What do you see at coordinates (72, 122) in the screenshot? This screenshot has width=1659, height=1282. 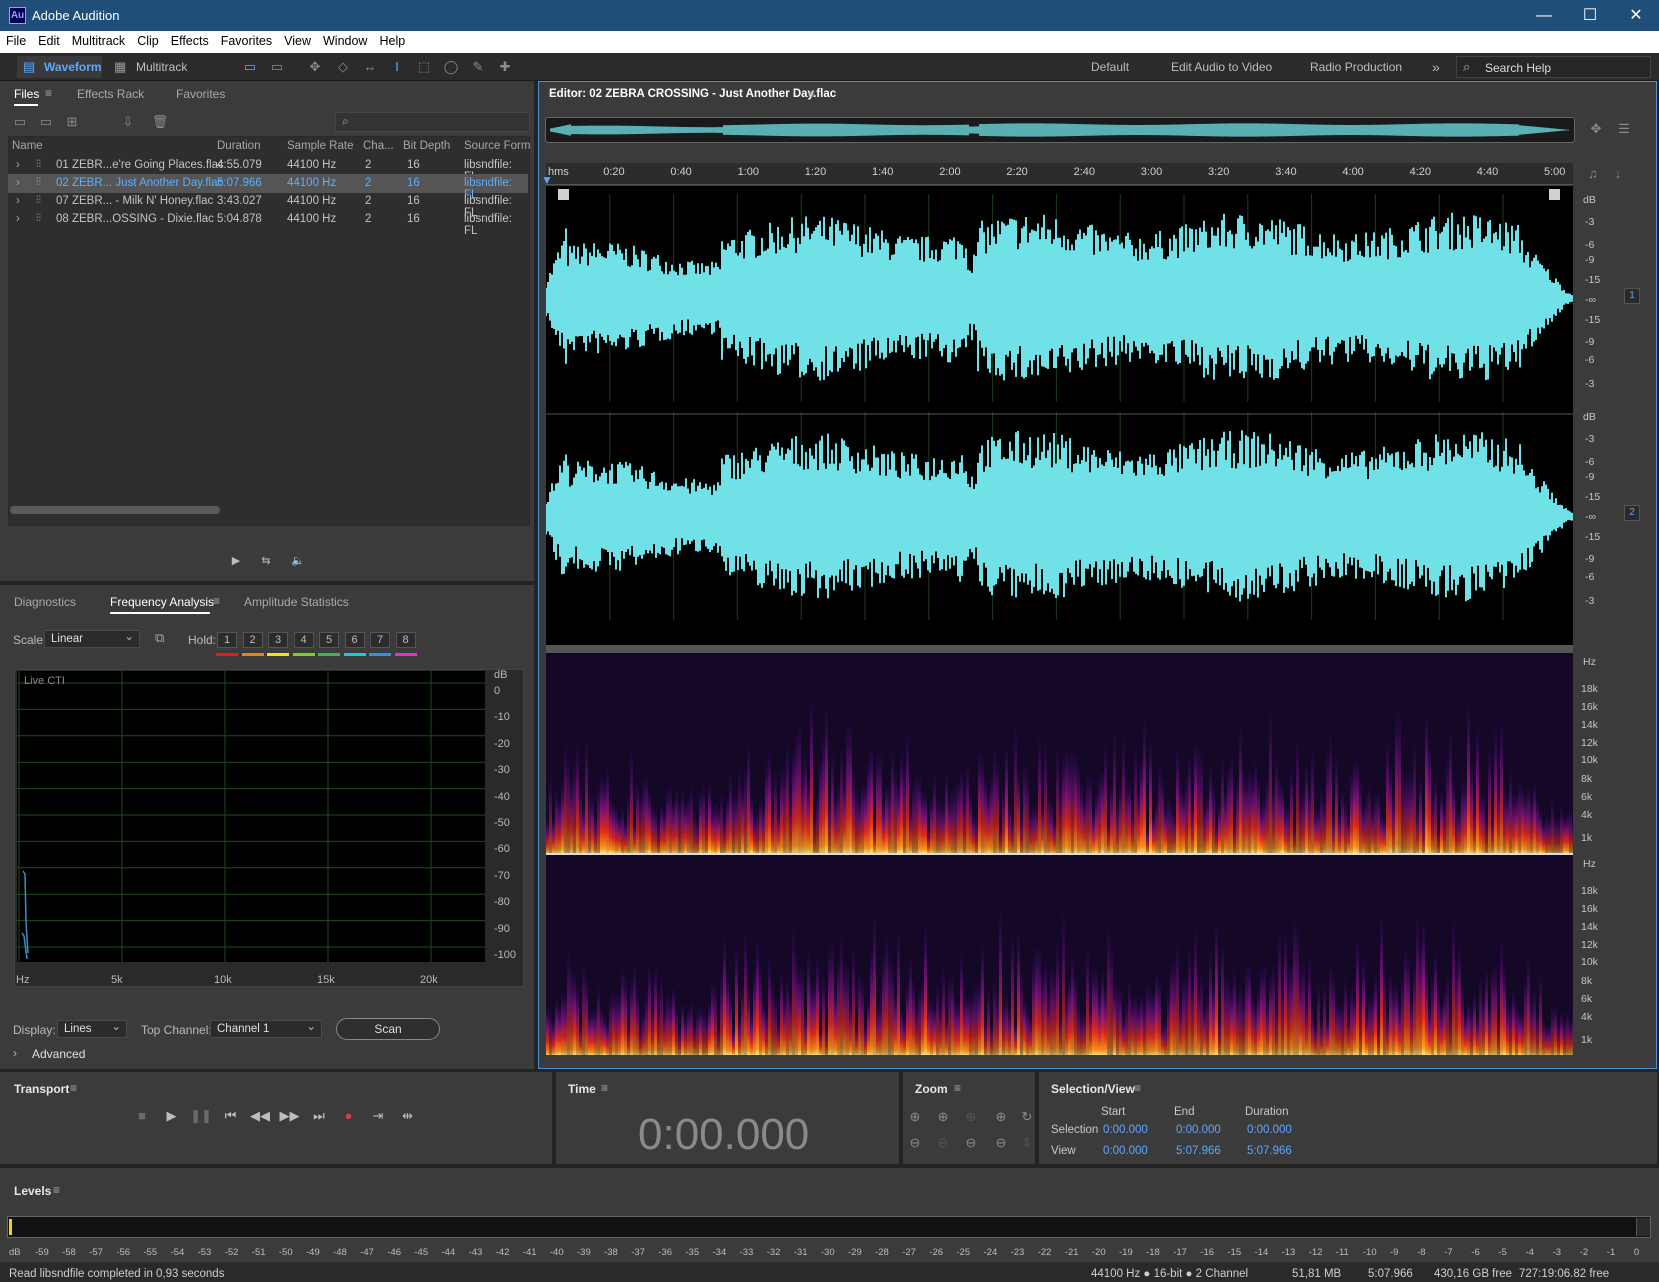 I see `new-file-icon: ⊞` at bounding box center [72, 122].